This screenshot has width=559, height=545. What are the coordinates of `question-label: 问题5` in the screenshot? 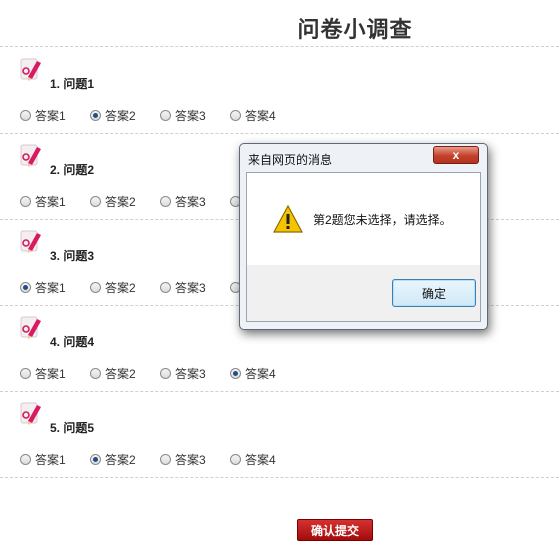 It's located at (79, 428).